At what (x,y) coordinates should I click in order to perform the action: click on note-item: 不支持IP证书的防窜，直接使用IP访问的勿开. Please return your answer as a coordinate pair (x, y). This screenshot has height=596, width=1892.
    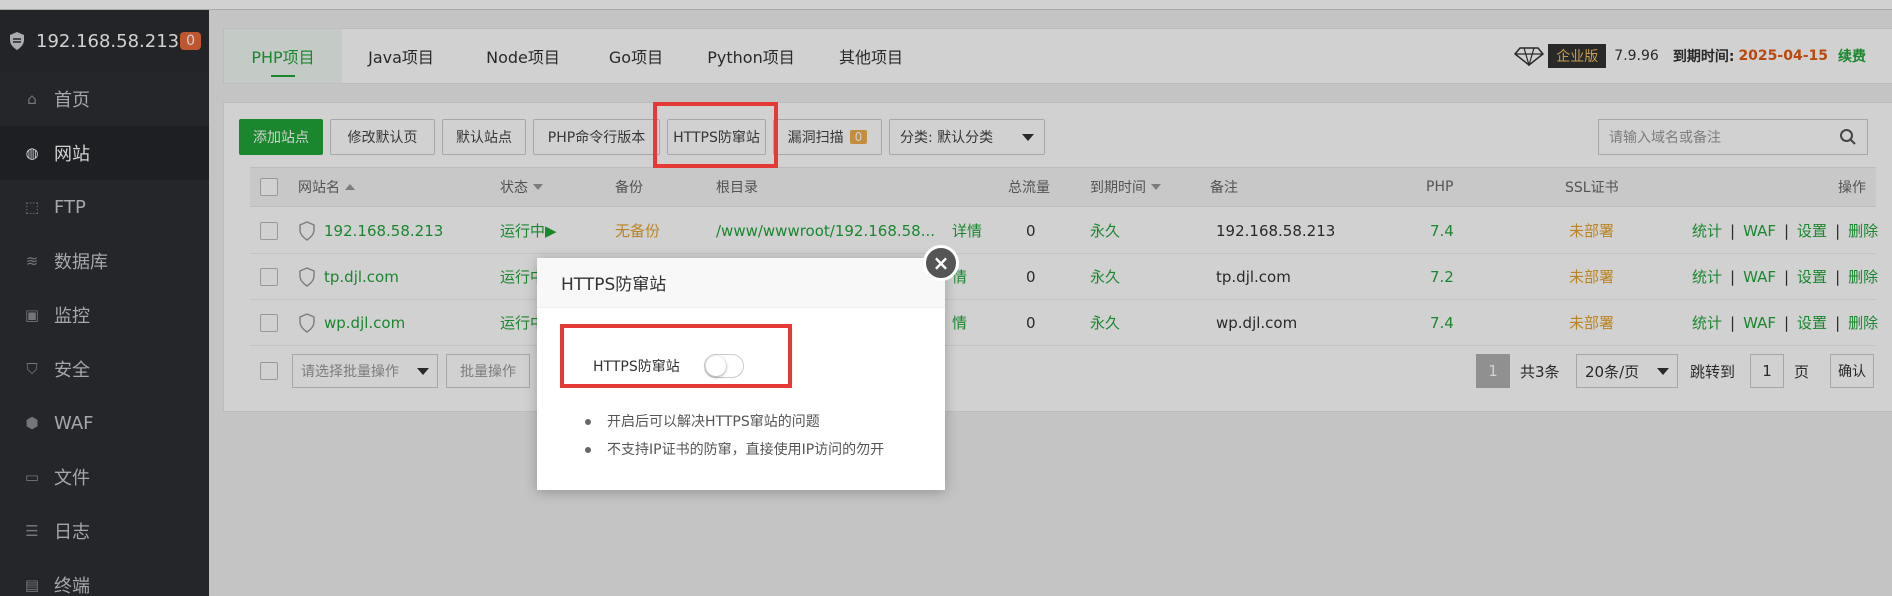
    Looking at the image, I should click on (734, 450).